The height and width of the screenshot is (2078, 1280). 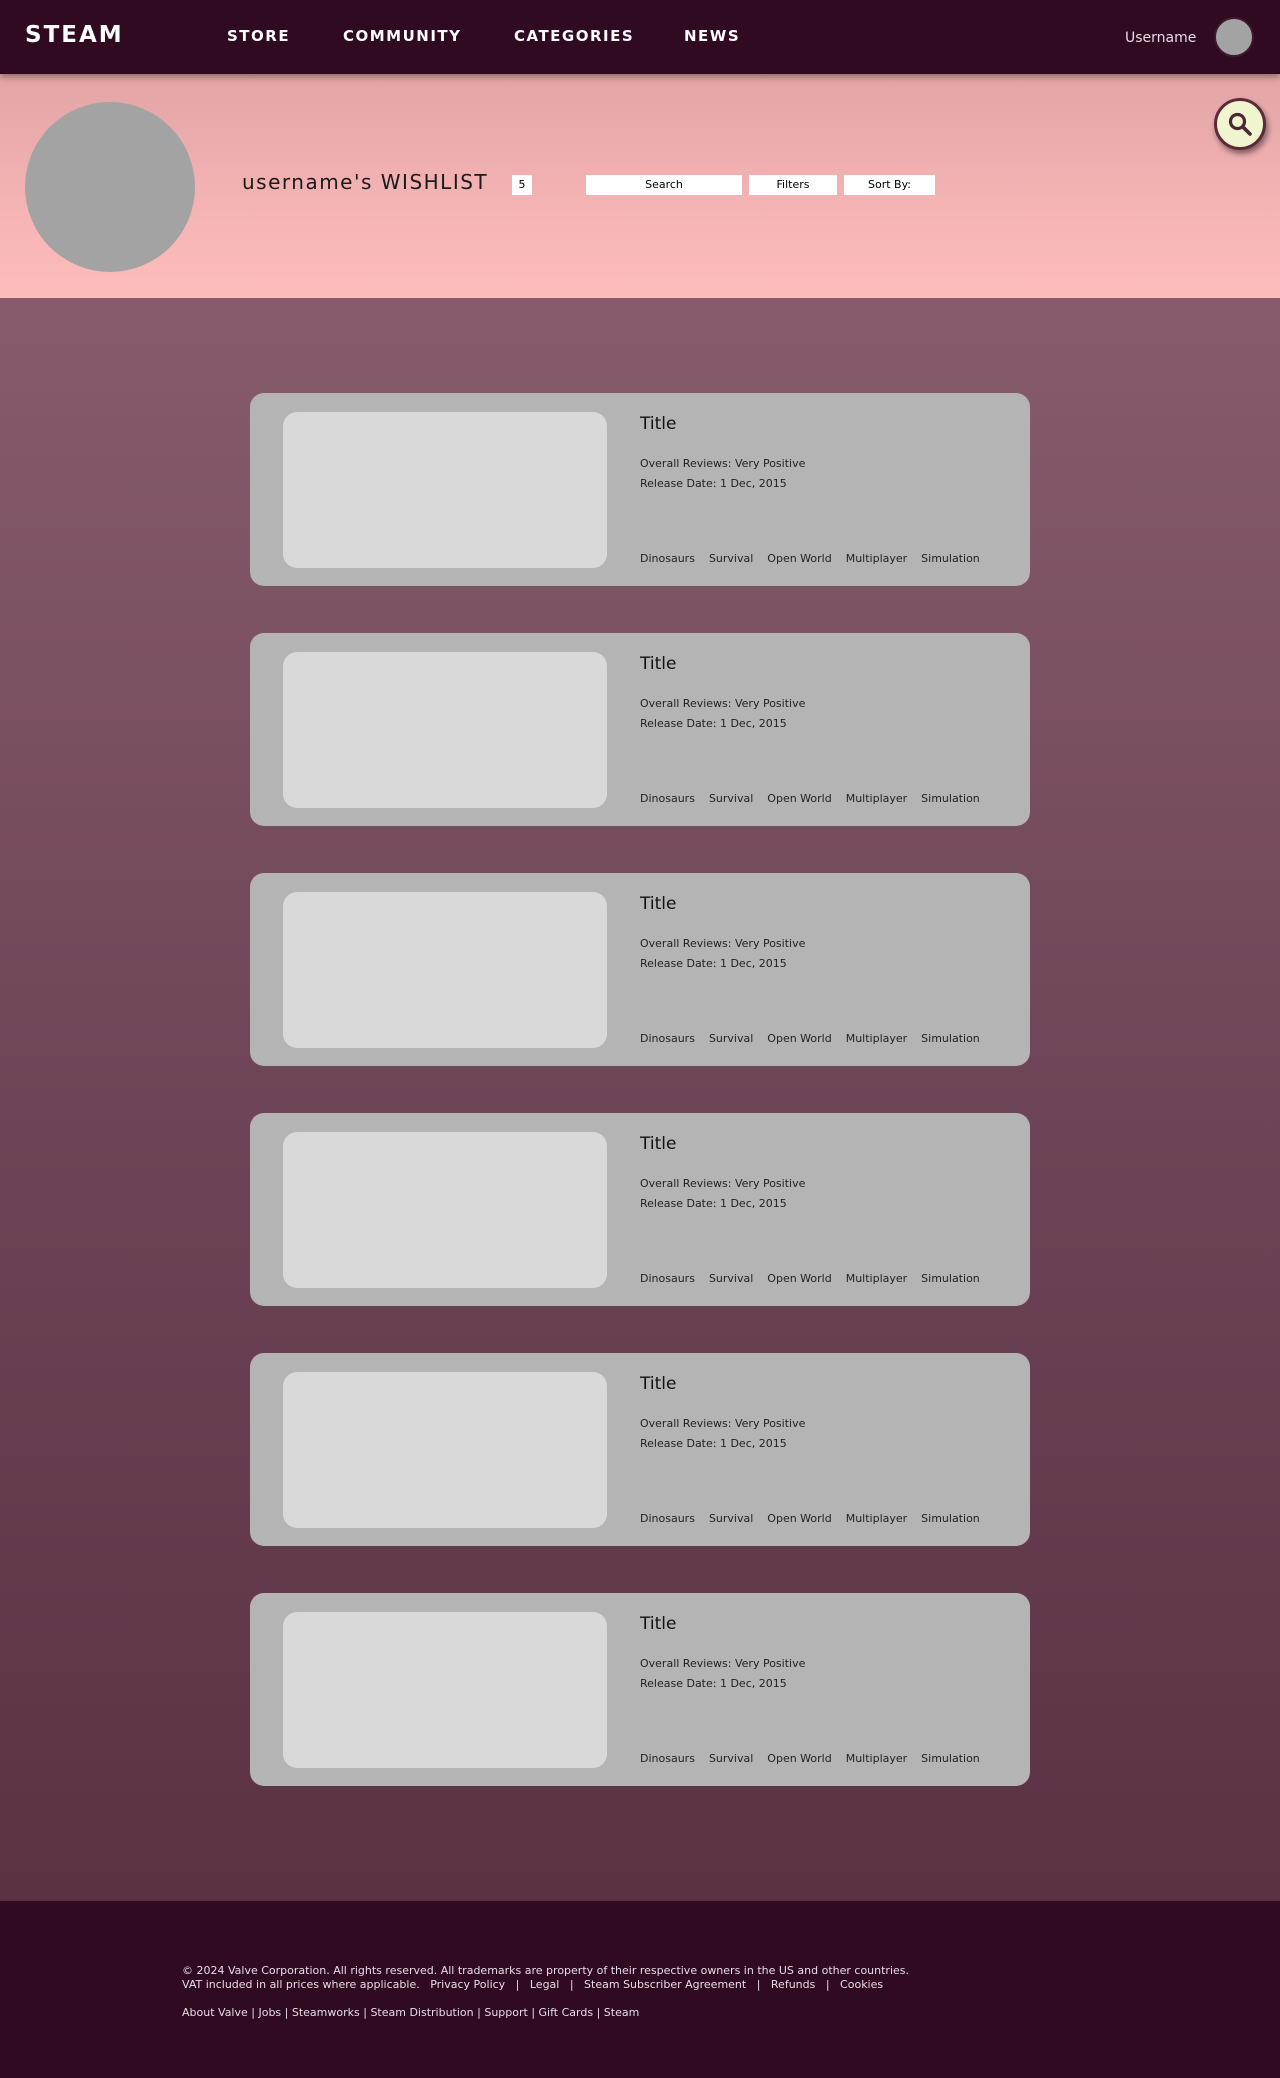 What do you see at coordinates (574, 36) in the screenshot?
I see `nav-categories: CATEGORIES` at bounding box center [574, 36].